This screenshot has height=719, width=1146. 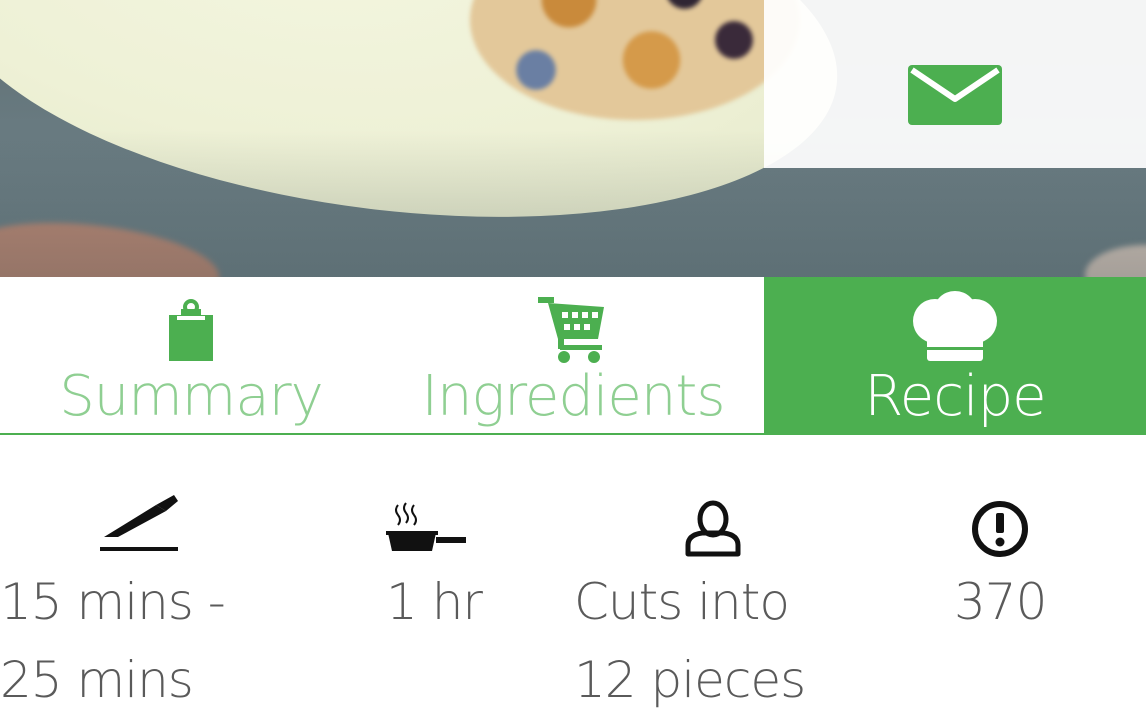 What do you see at coordinates (191, 396) in the screenshot?
I see `tab-summary-label: Summary` at bounding box center [191, 396].